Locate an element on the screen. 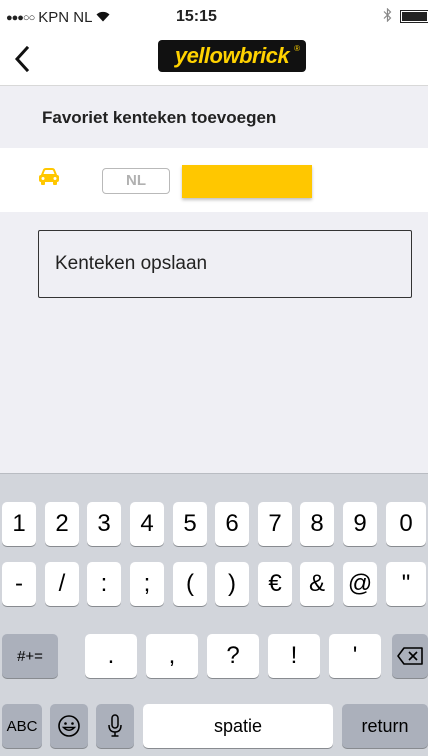  key-at: @ is located at coordinates (360, 584).